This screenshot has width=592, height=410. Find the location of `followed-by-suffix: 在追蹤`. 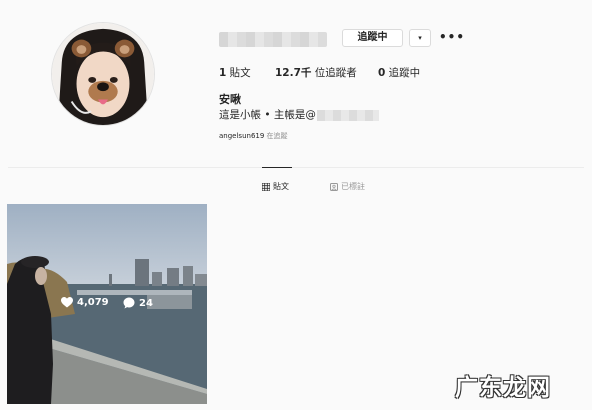

followed-by-suffix: 在追蹤 is located at coordinates (276, 136).